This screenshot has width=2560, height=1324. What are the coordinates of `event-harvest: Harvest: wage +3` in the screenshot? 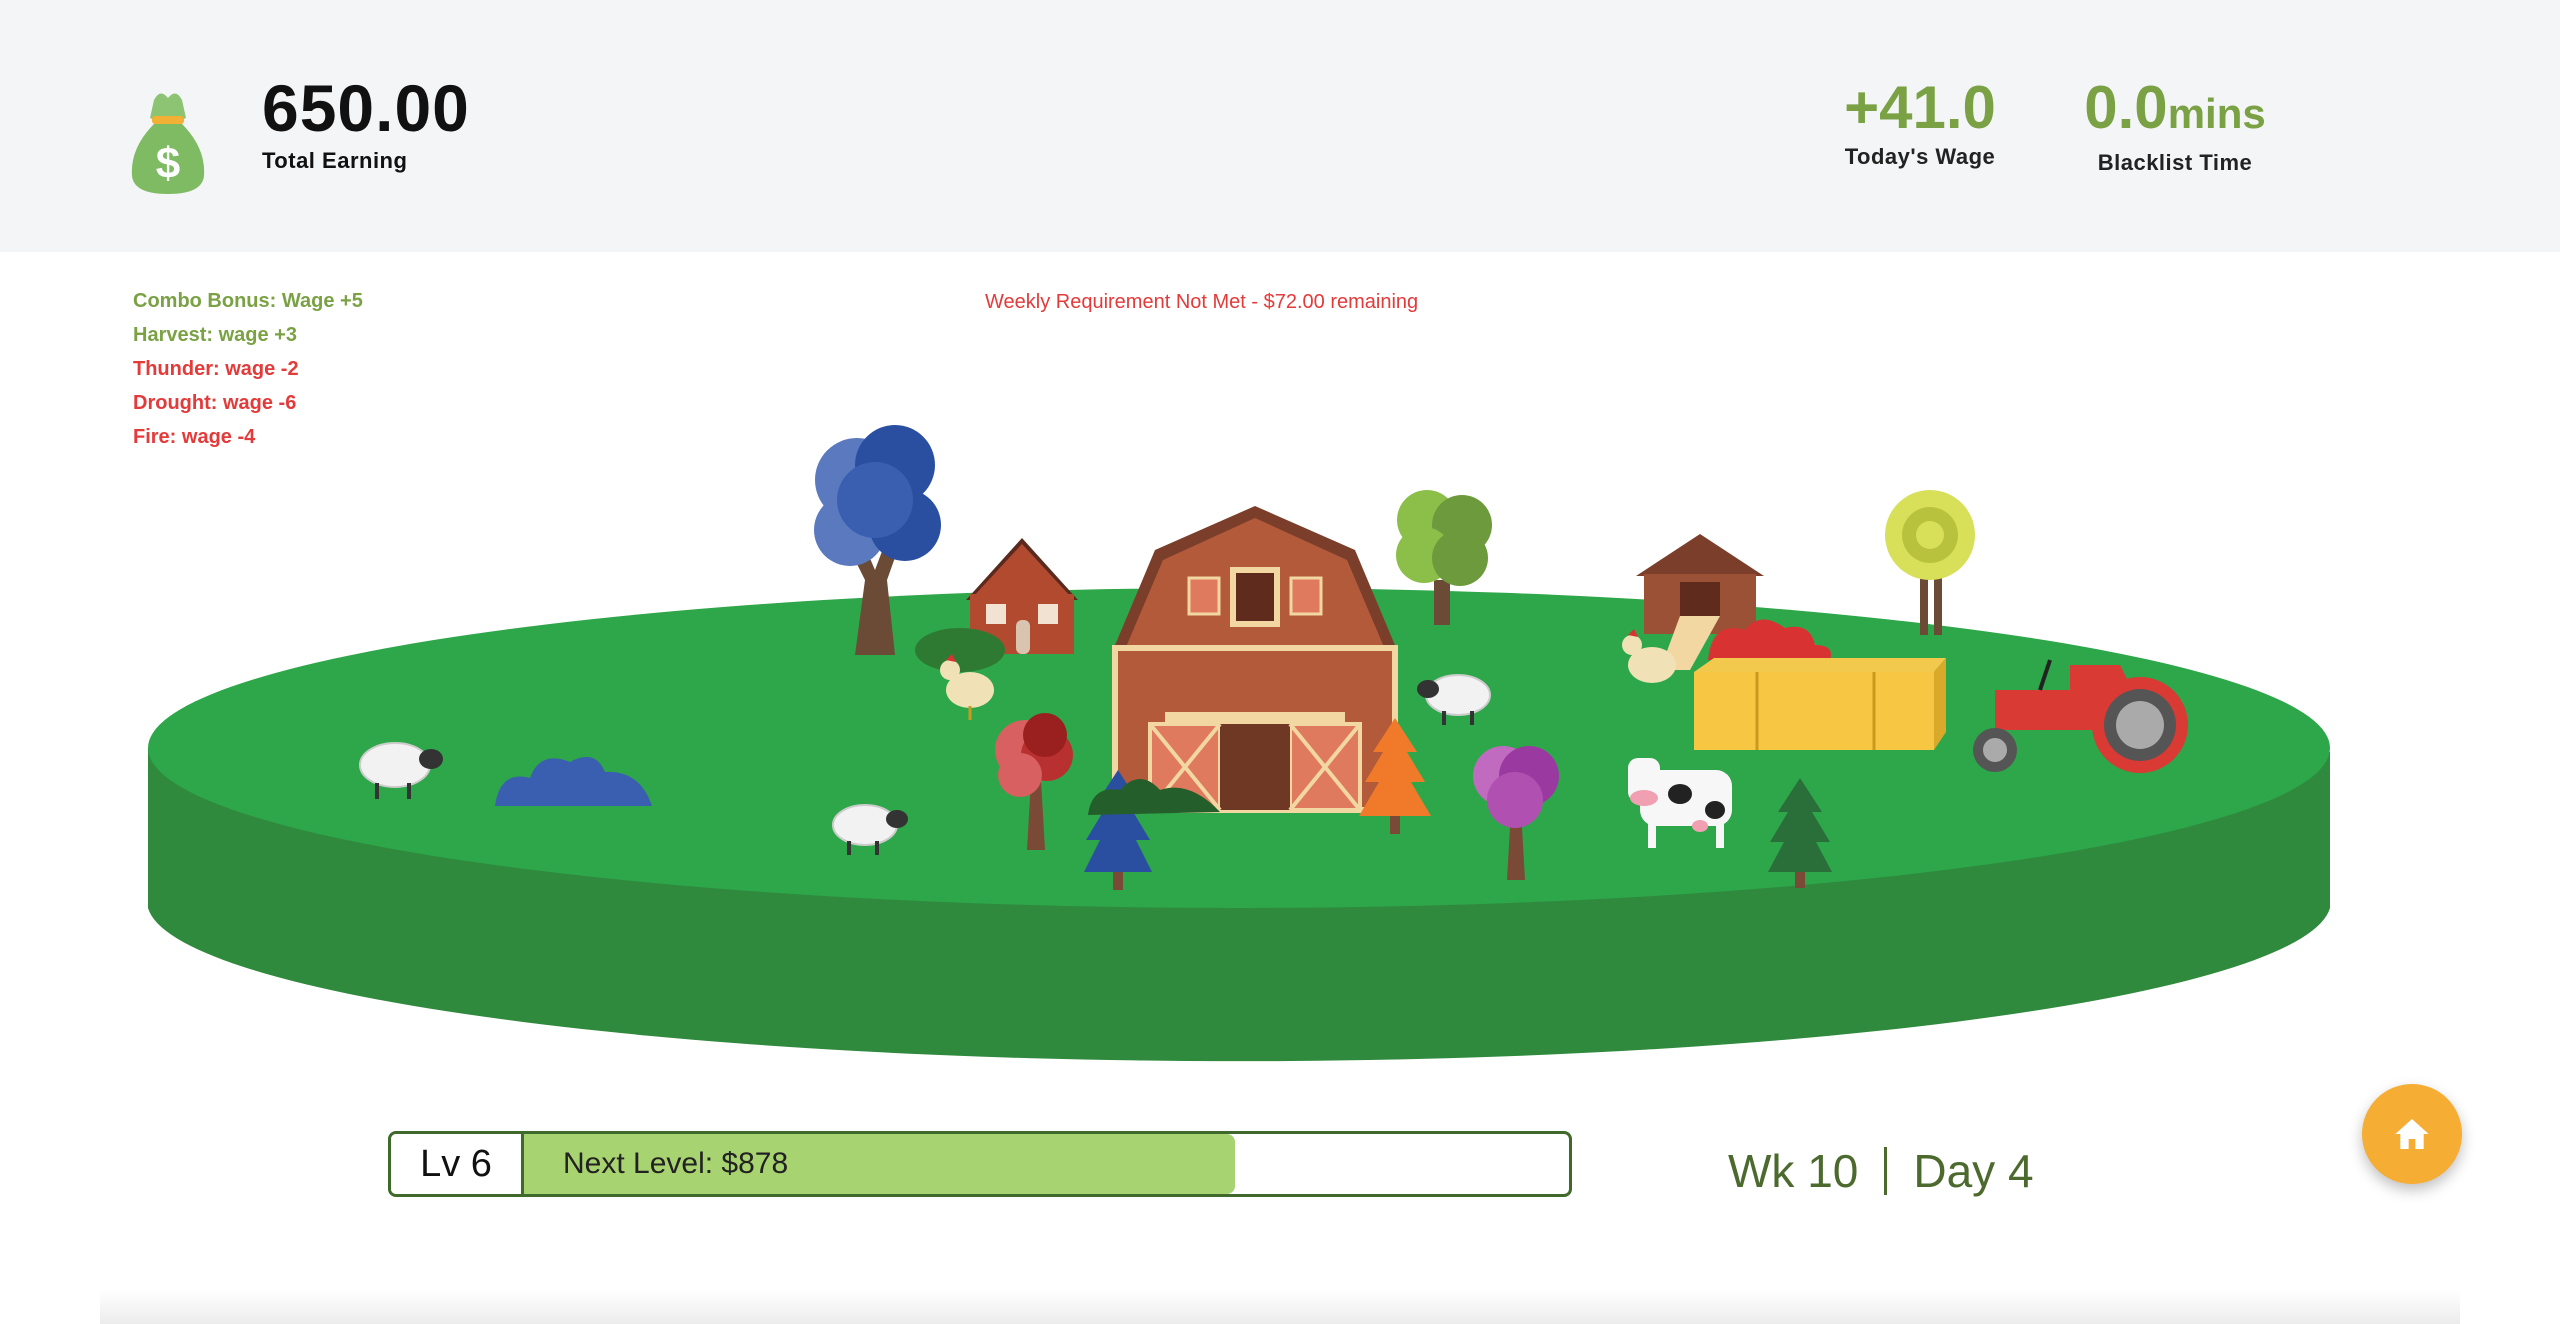 It's located at (215, 335).